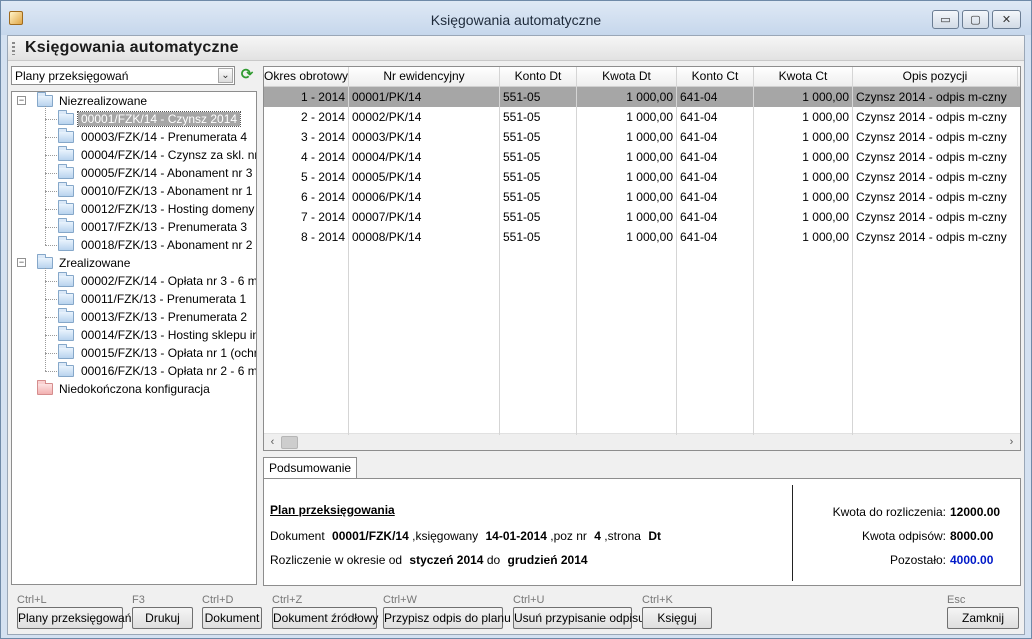 This screenshot has width=1032, height=639. I want to click on tree-item-label: 00002/FZK/14 - Opłata nr 3 - 6 m-cy, so click(169, 281).